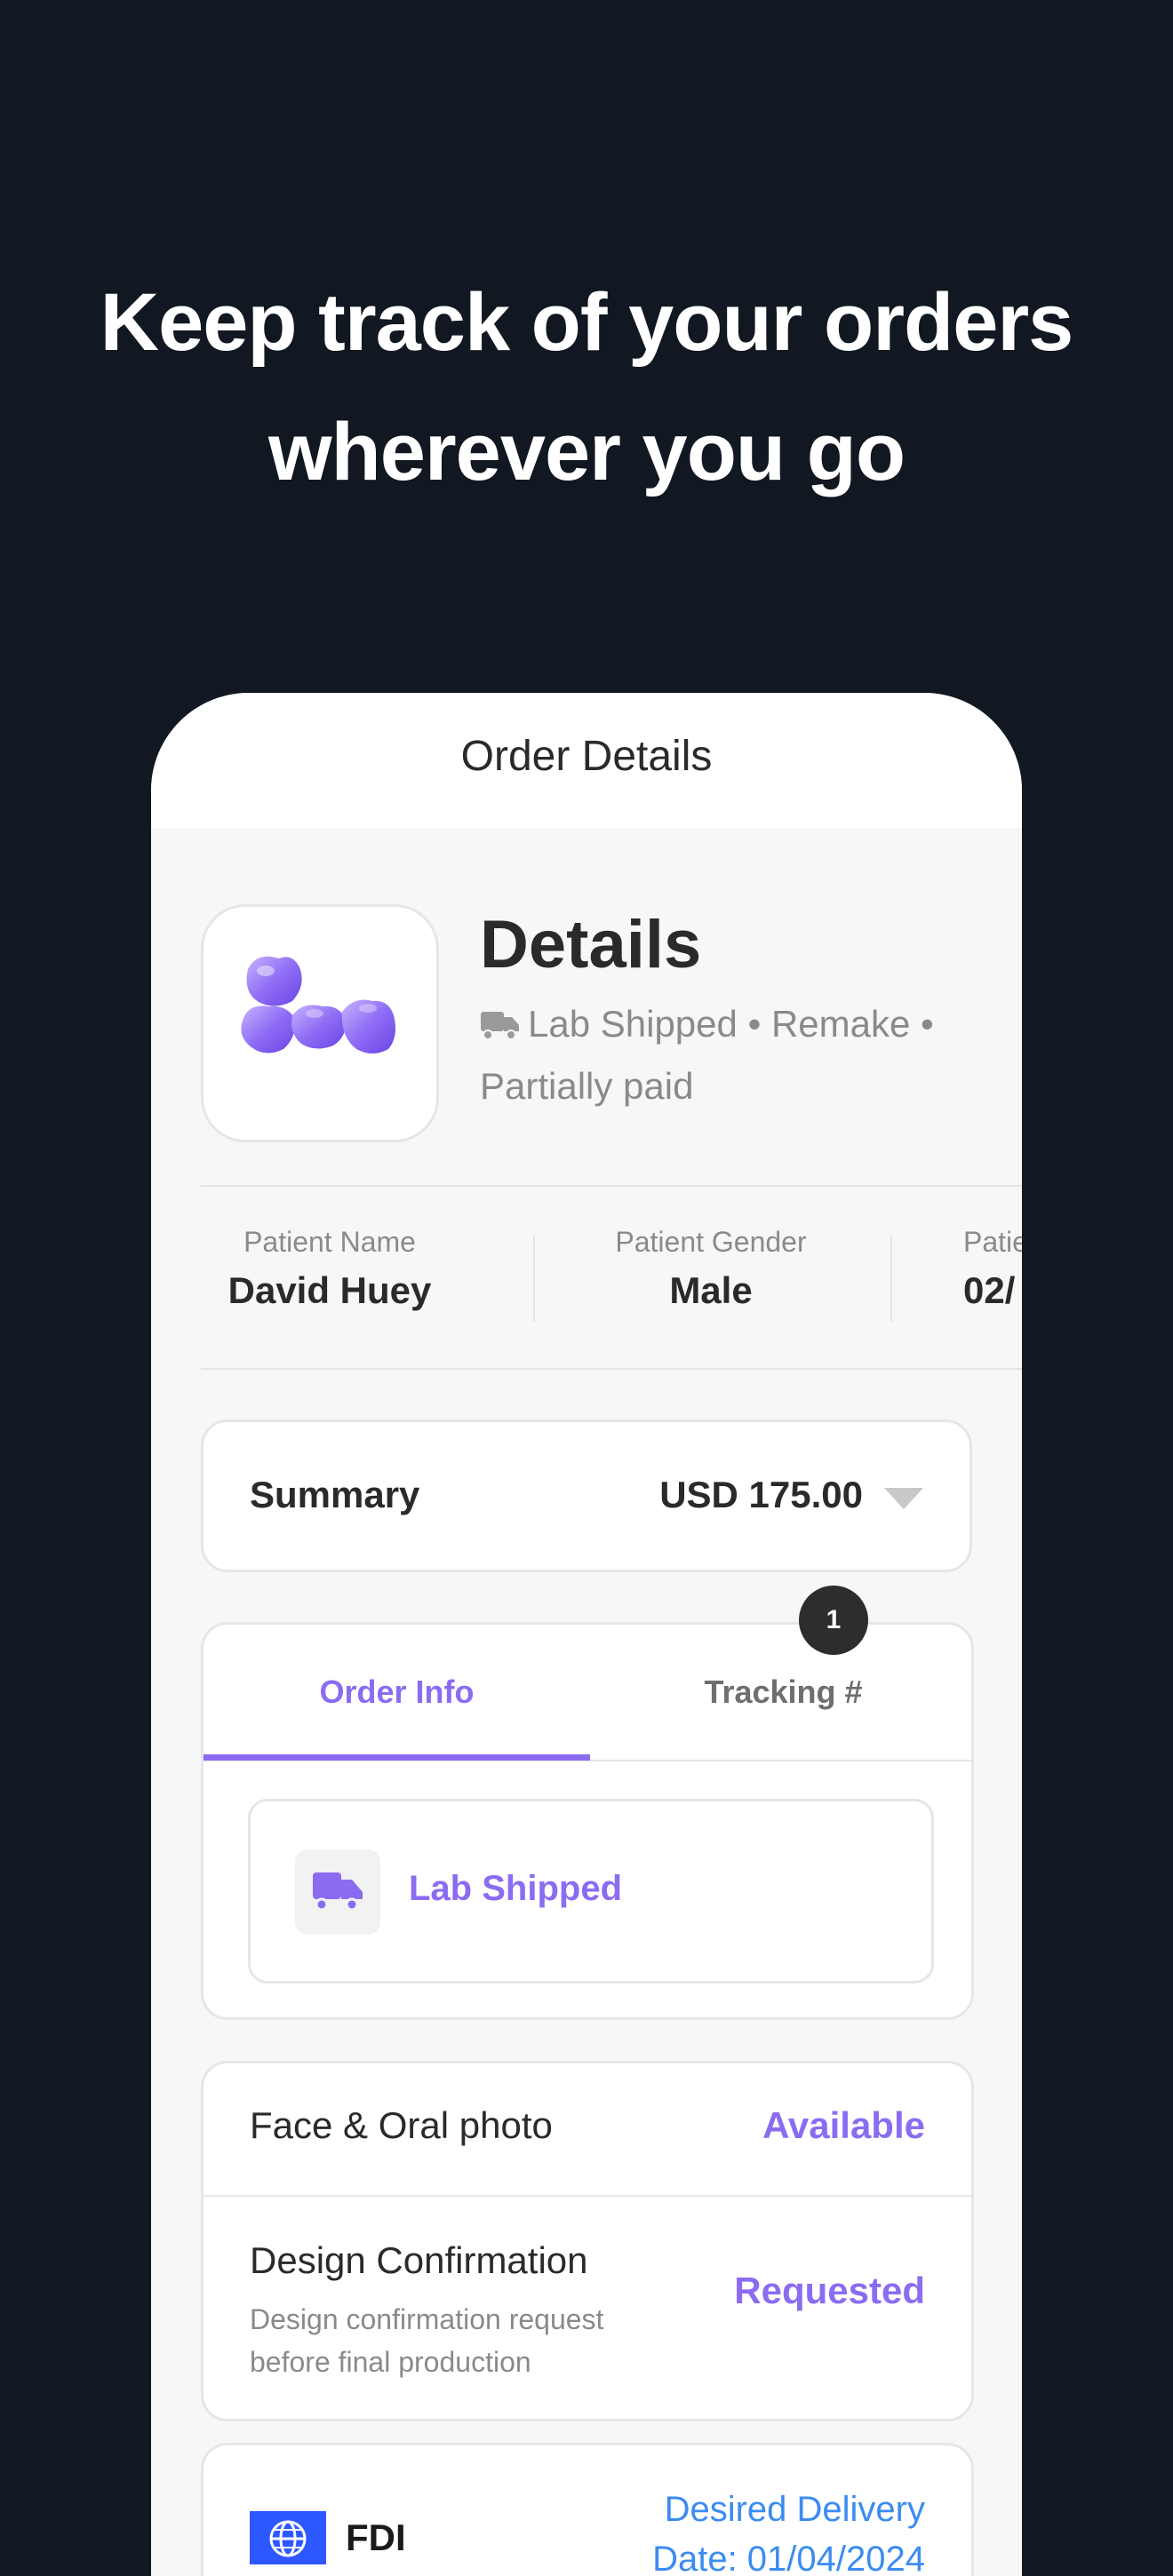 This screenshot has width=1173, height=2576. Describe the element at coordinates (587, 2509) in the screenshot. I see `fdi-card: FDI Desired Delivery Date: 01/04/2024` at that location.